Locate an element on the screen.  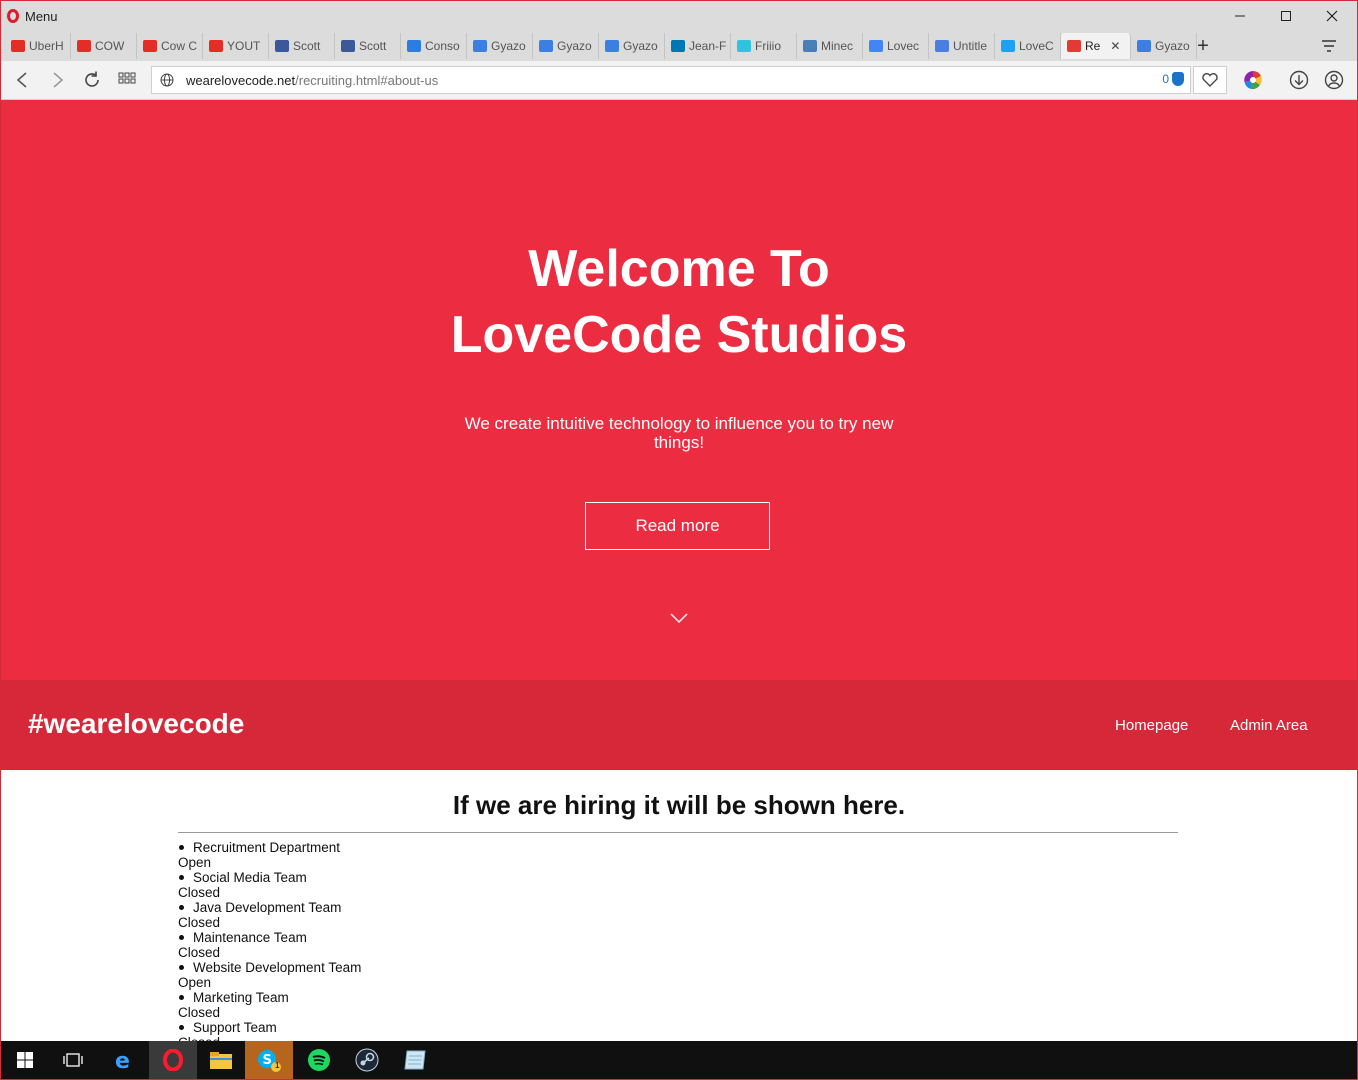
start-button is located at coordinates (25, 1060).